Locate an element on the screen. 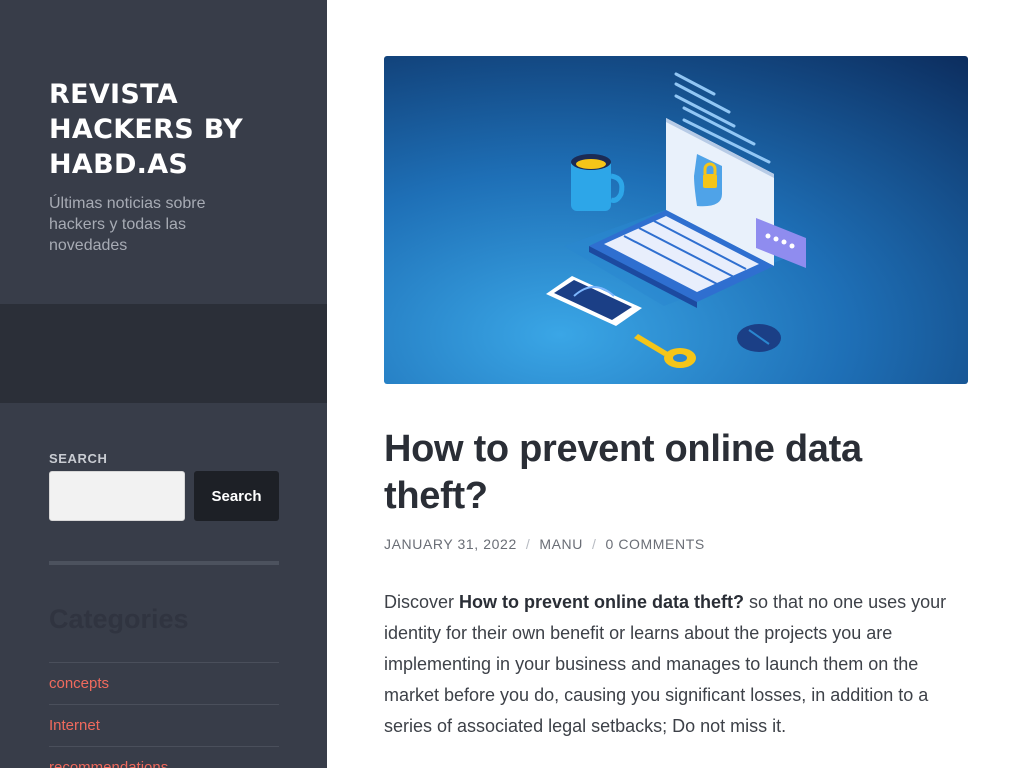 This screenshot has height=768, width=1024. excerpt-bold: How to prevent online data theft? is located at coordinates (602, 602).